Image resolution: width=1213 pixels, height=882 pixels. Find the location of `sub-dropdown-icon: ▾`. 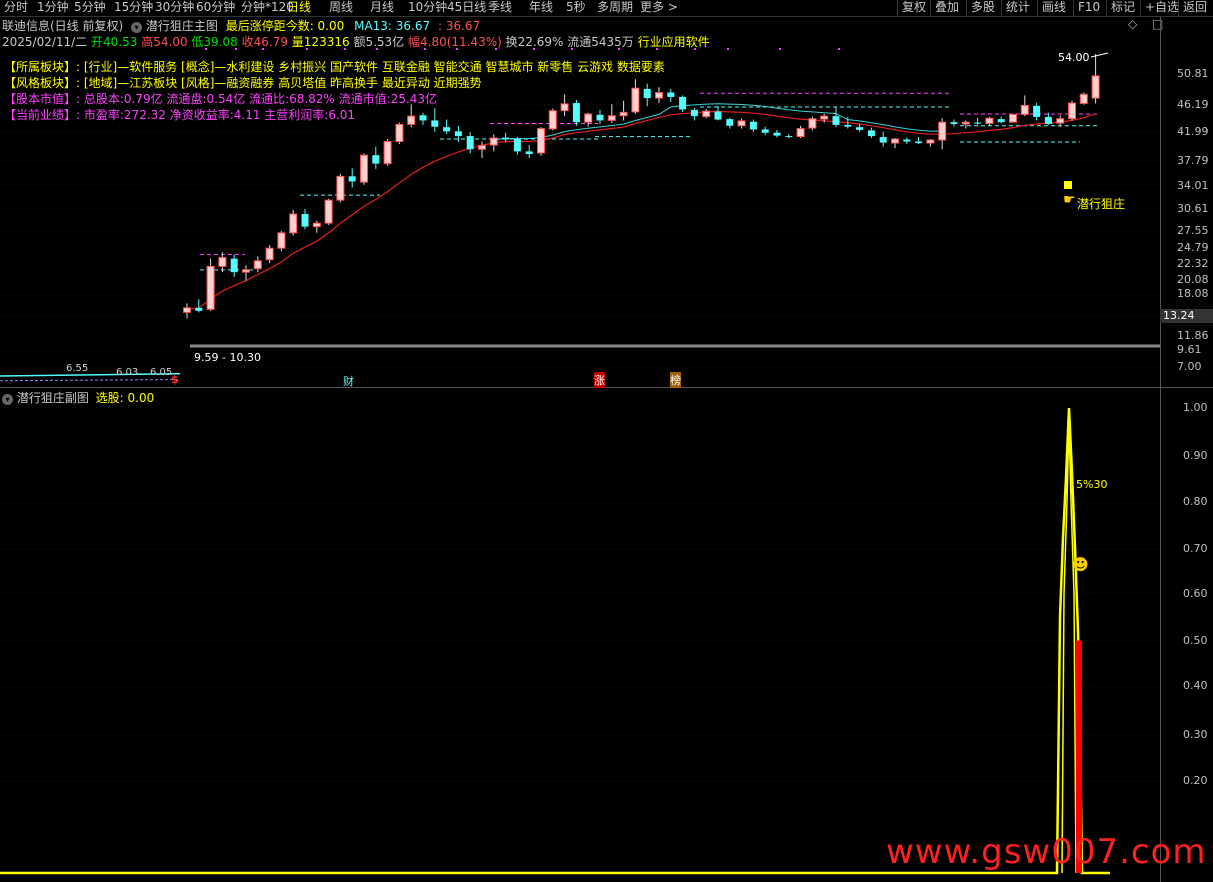

sub-dropdown-icon: ▾ is located at coordinates (7, 399).